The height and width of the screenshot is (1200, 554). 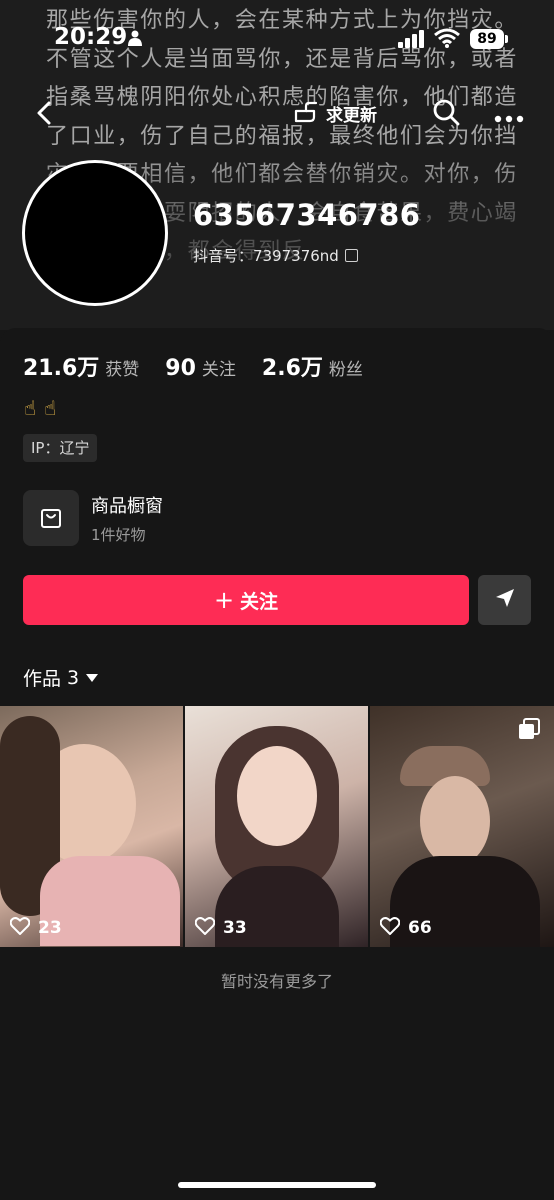 I want to click on video-thumbnail: 33, so click(x=276, y=826).